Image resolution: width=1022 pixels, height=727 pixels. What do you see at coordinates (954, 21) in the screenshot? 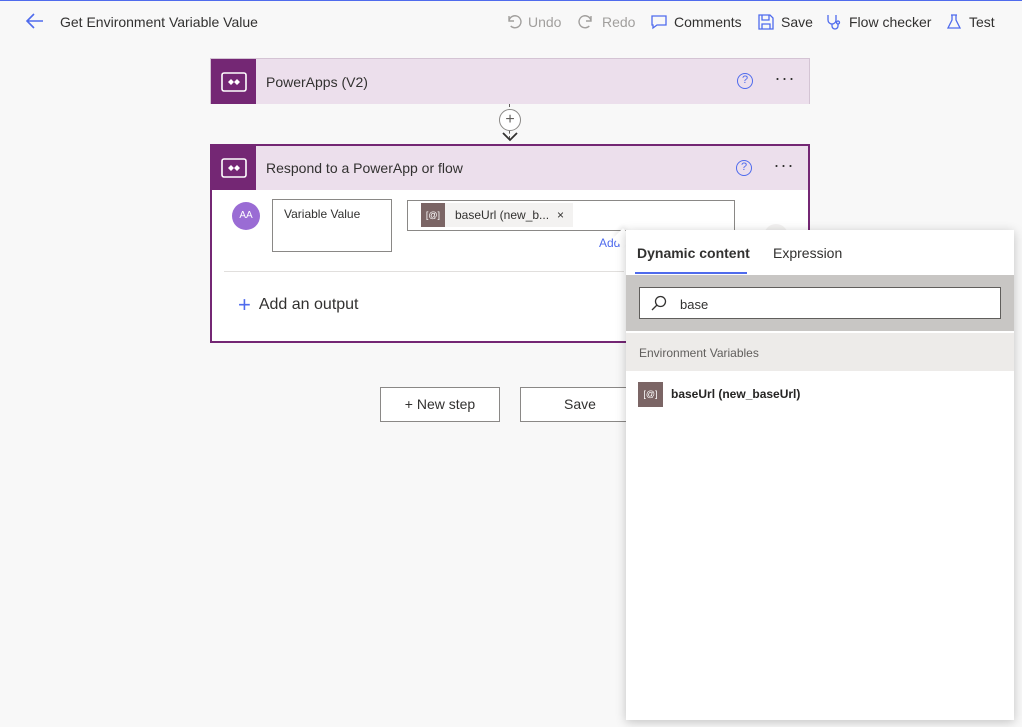
I see `flask-icon` at bounding box center [954, 21].